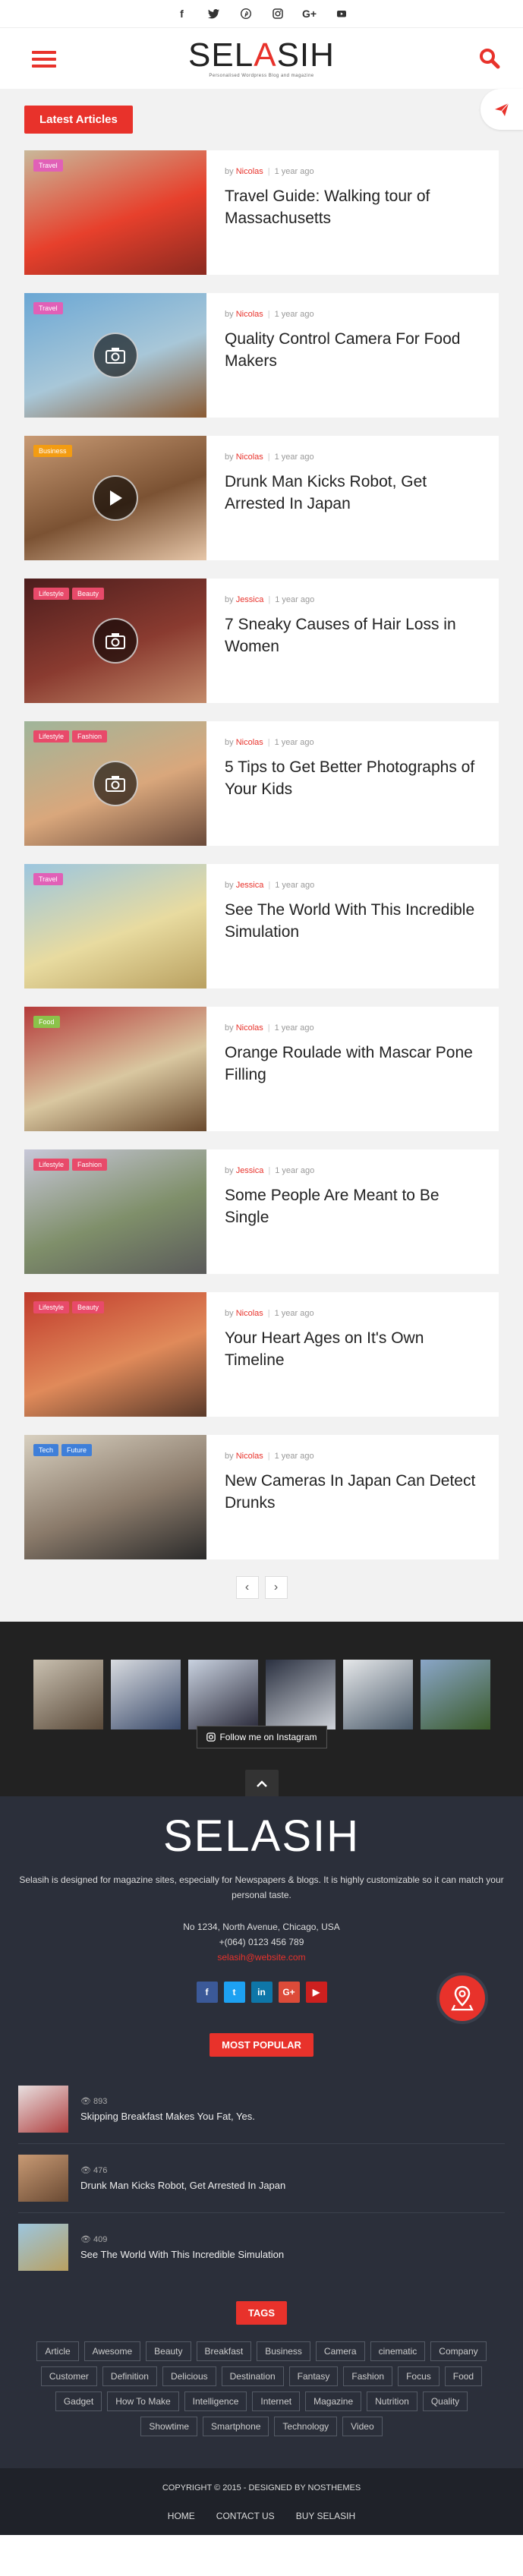 Image resolution: width=523 pixels, height=2576 pixels. Describe the element at coordinates (115, 1354) in the screenshot. I see `article-thumbnail: Lifestyle Beauty` at that location.